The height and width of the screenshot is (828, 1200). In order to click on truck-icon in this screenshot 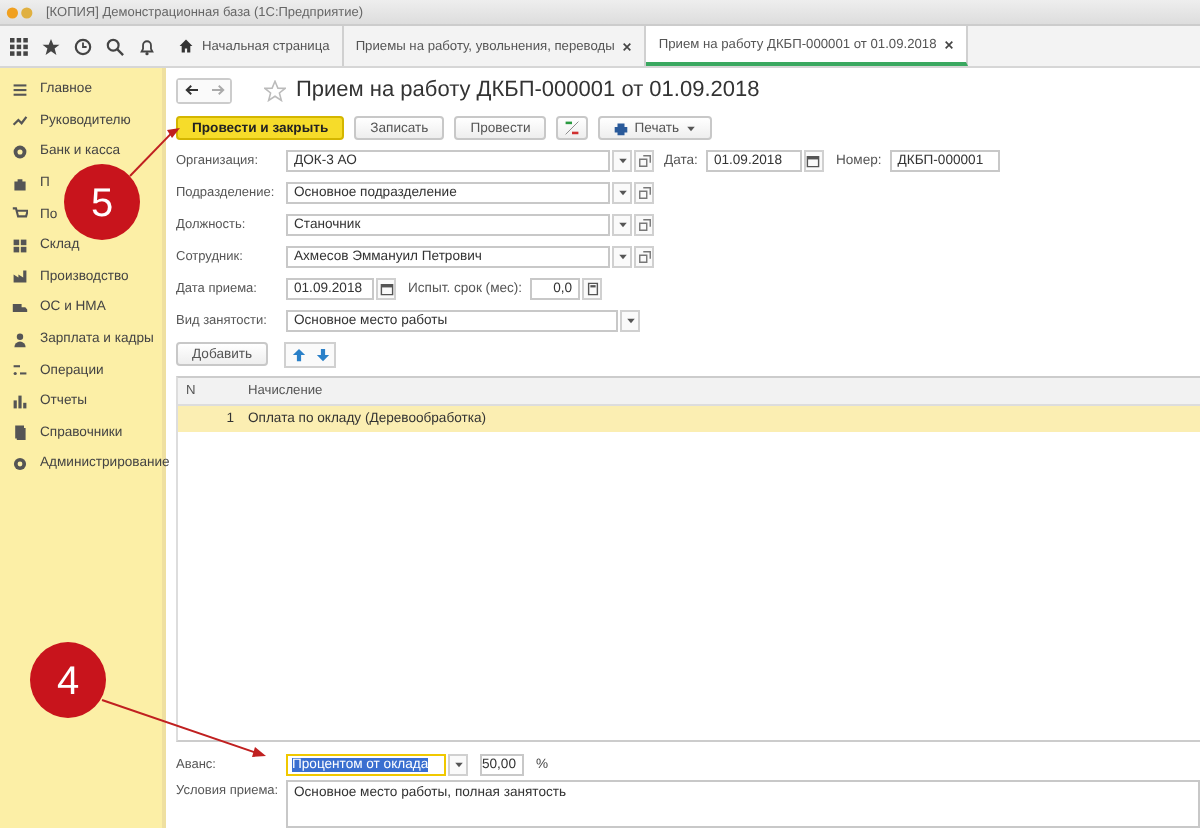, I will do `click(20, 307)`.